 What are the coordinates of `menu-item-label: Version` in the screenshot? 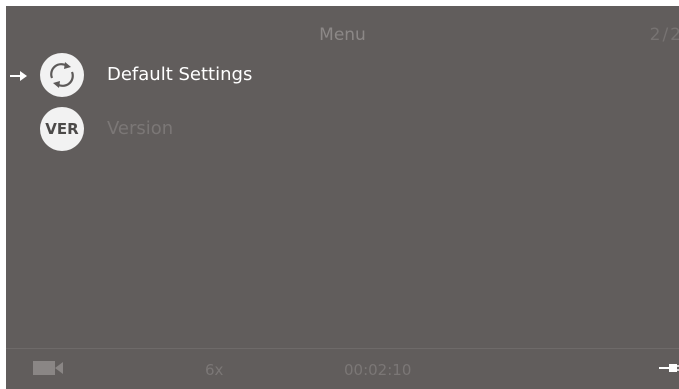 It's located at (140, 128).